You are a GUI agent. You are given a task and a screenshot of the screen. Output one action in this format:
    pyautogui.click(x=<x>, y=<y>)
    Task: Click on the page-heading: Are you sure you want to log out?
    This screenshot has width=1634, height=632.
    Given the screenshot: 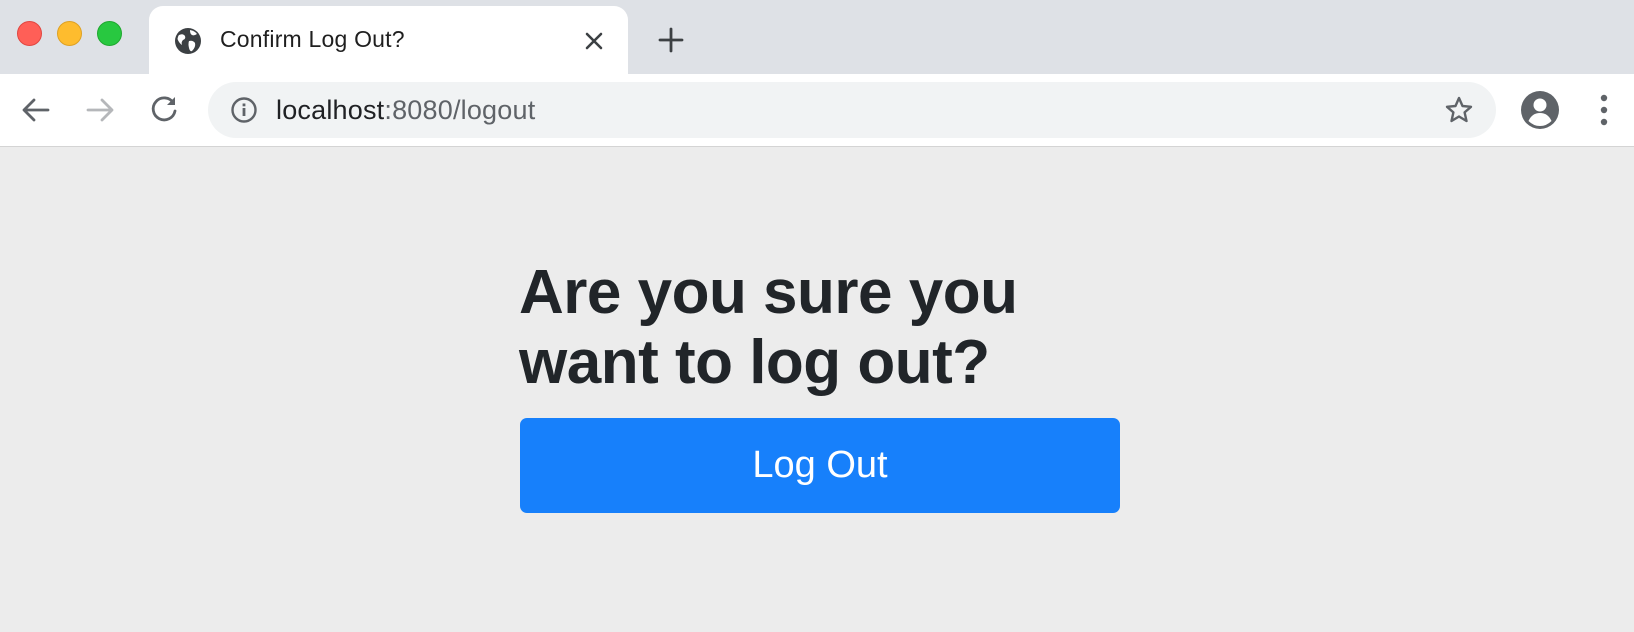 What is the action you would take?
    pyautogui.click(x=768, y=327)
    